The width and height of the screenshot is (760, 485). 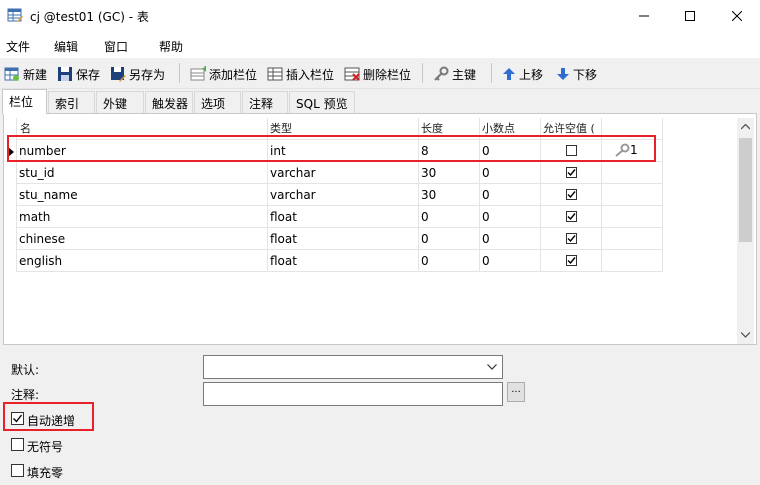 What do you see at coordinates (120, 102) in the screenshot?
I see `tab-foreign-keys: 外键` at bounding box center [120, 102].